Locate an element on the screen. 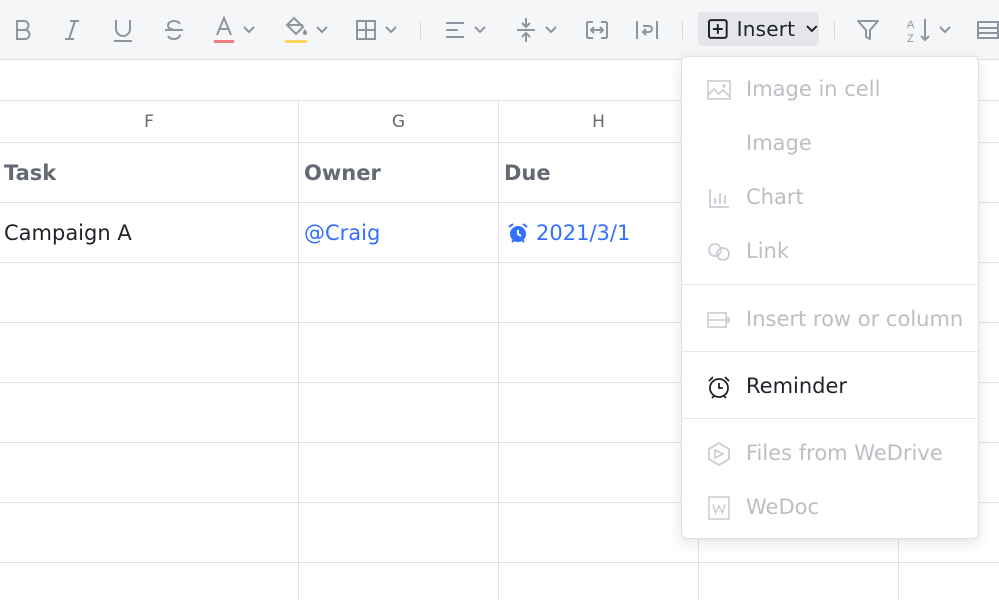 The height and width of the screenshot is (600, 999). menu-item-label: Chart is located at coordinates (775, 197).